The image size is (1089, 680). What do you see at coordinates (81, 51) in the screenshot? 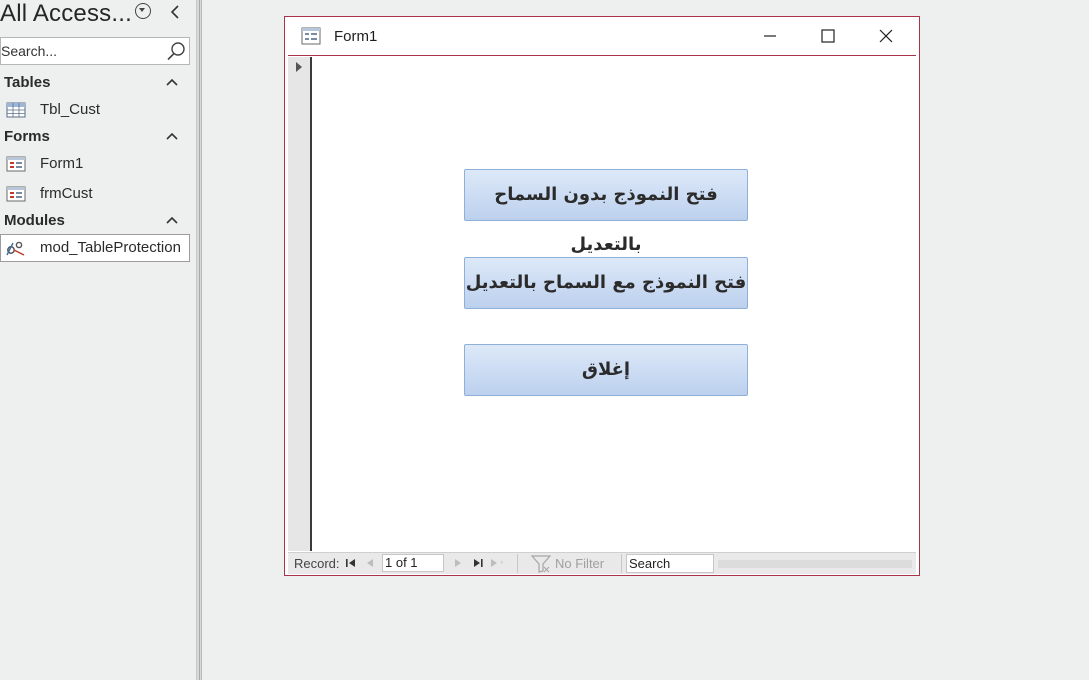
I see `nav-search-input` at bounding box center [81, 51].